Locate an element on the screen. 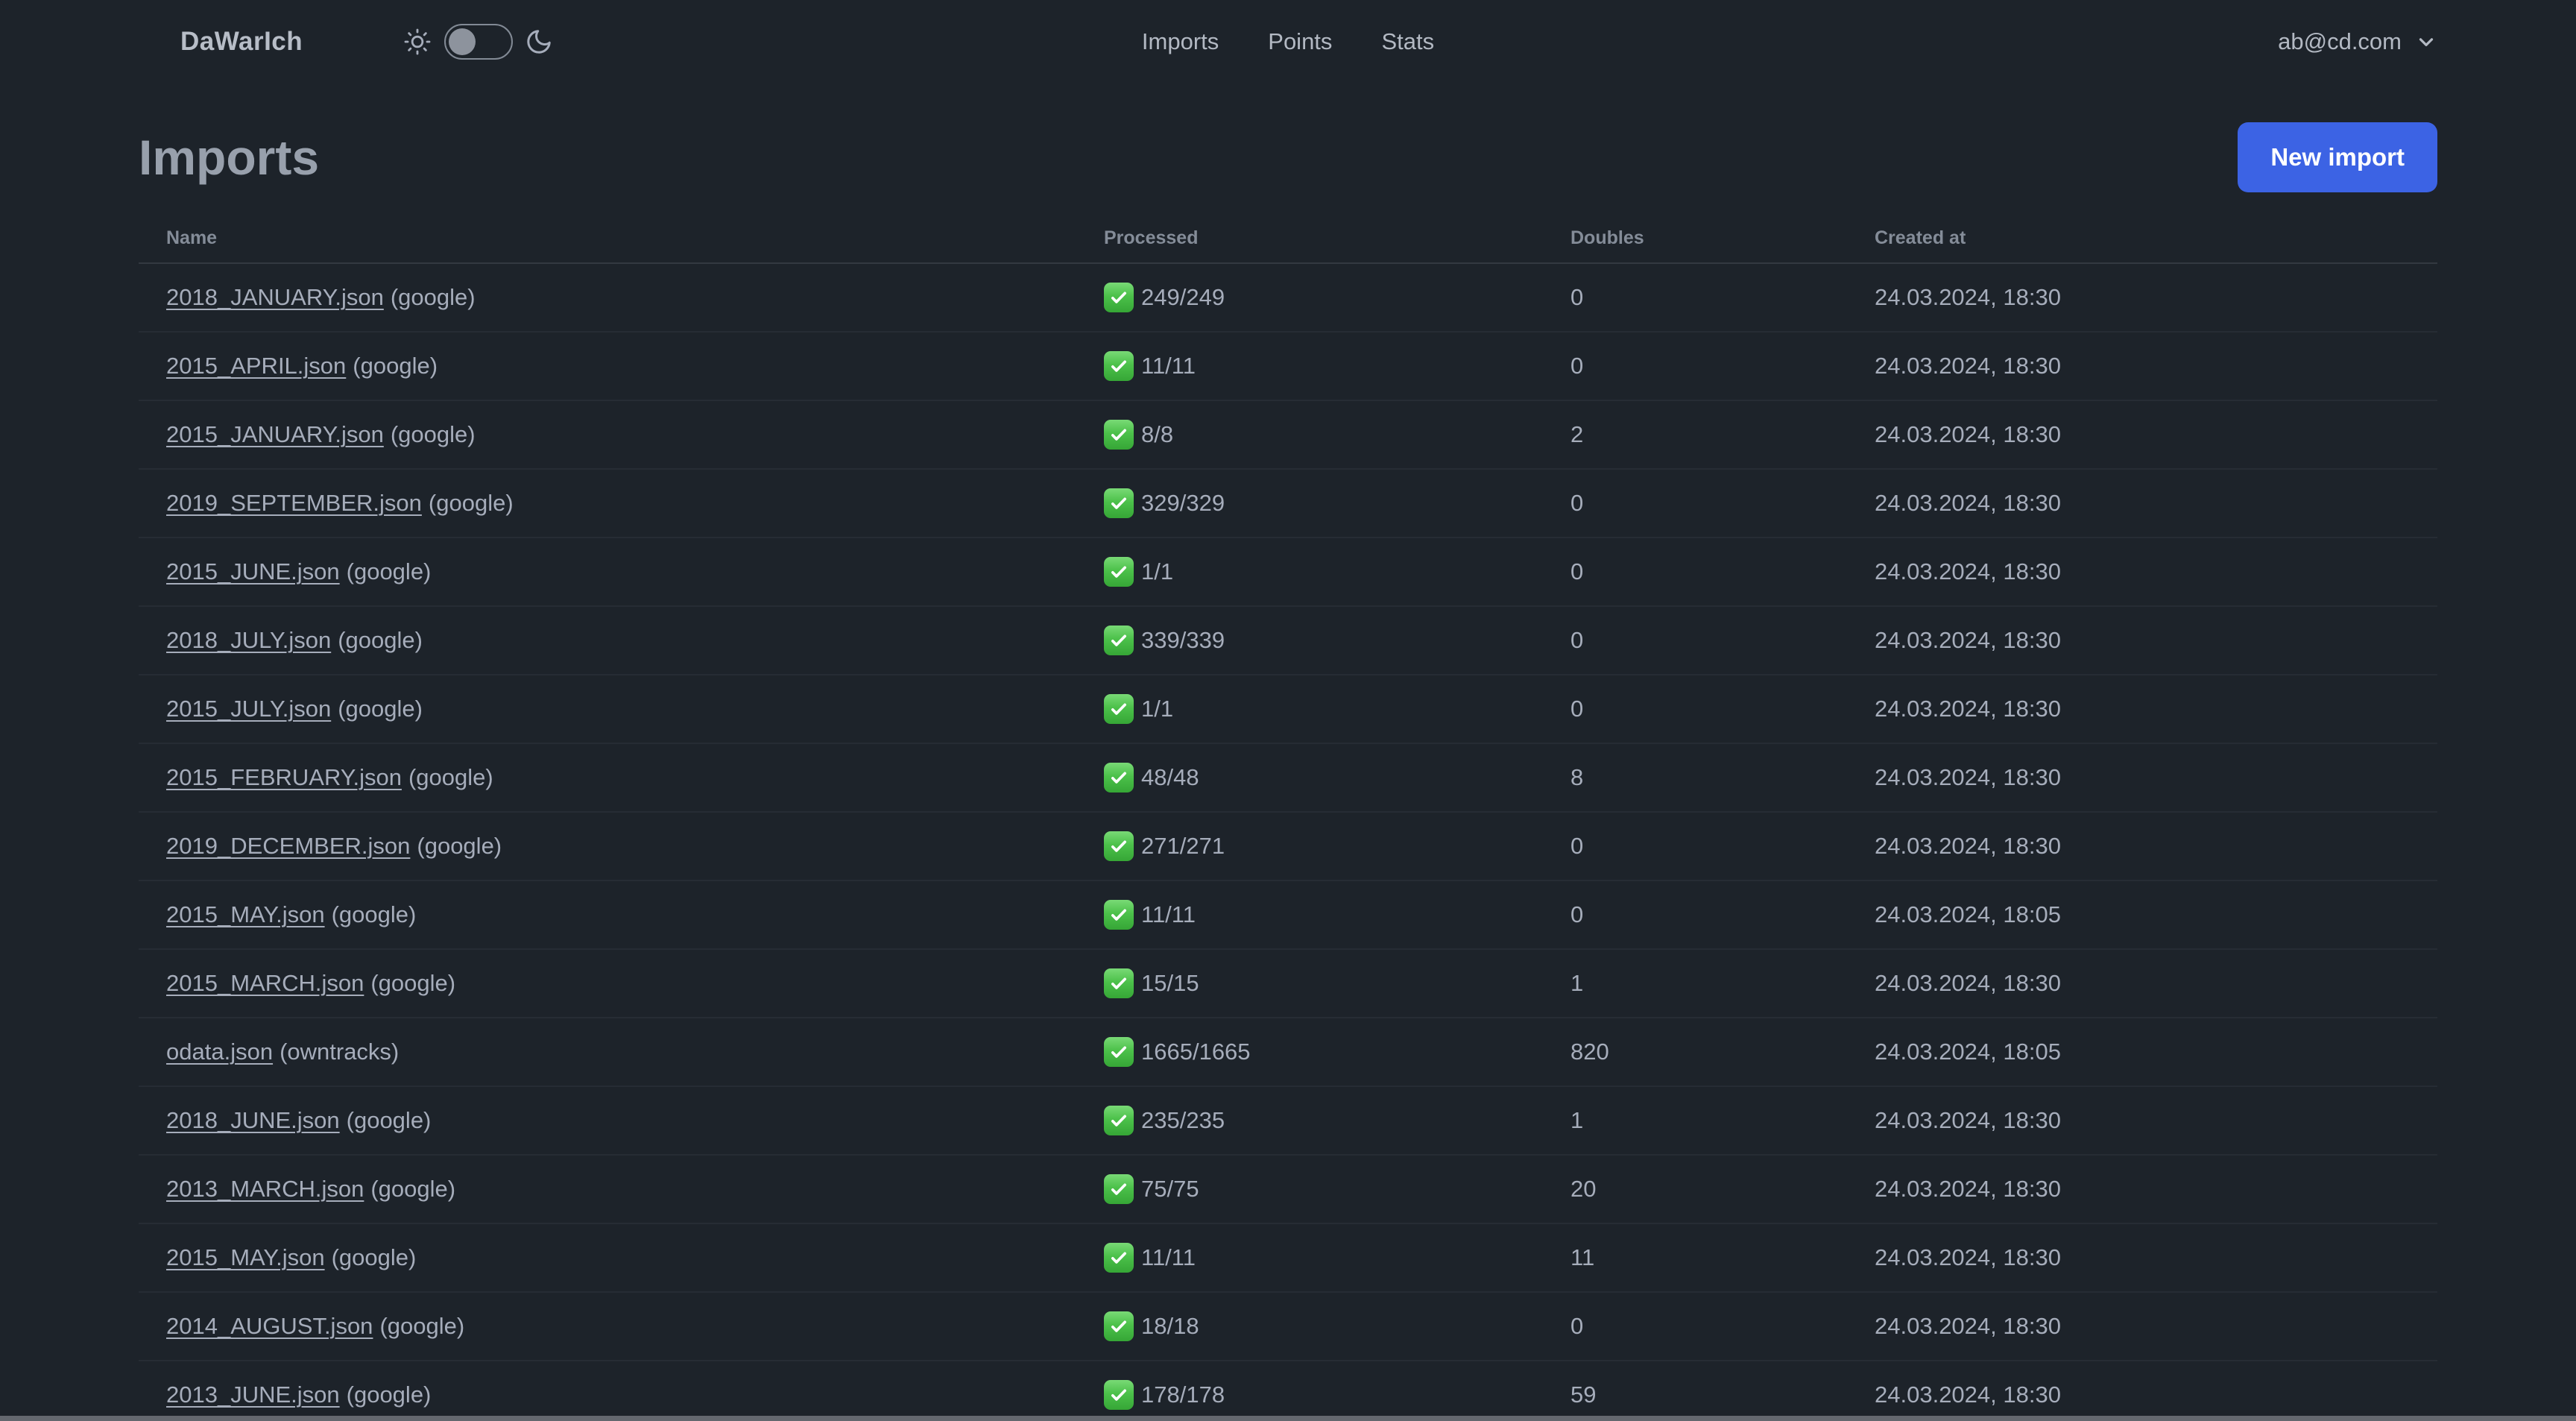  processed-count: 8/8 is located at coordinates (1157, 434).